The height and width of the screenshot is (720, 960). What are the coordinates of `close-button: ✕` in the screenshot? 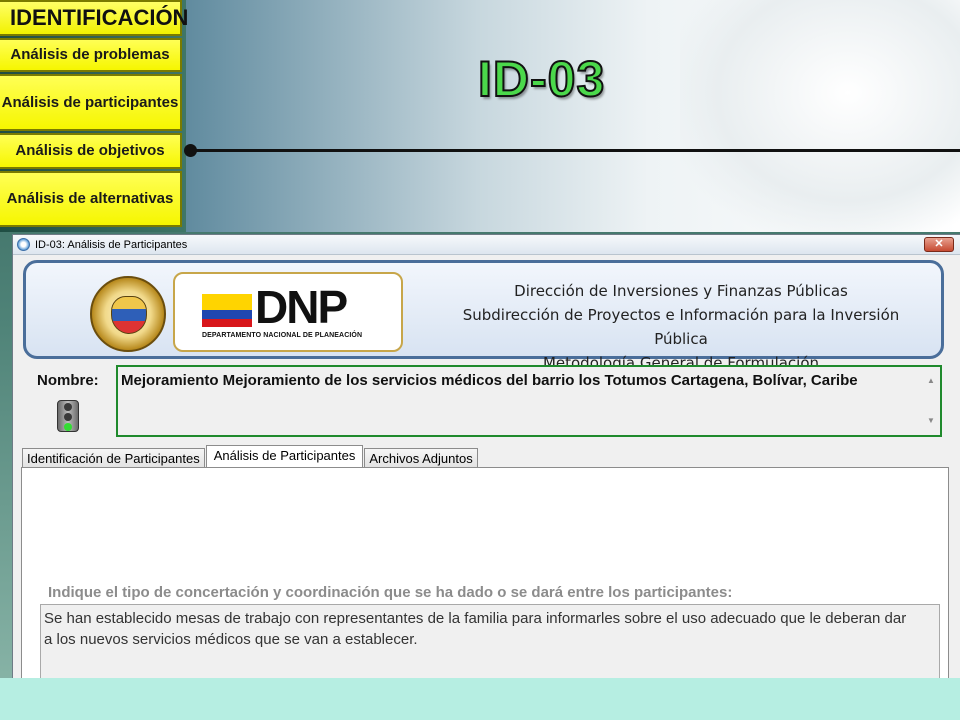 It's located at (939, 244).